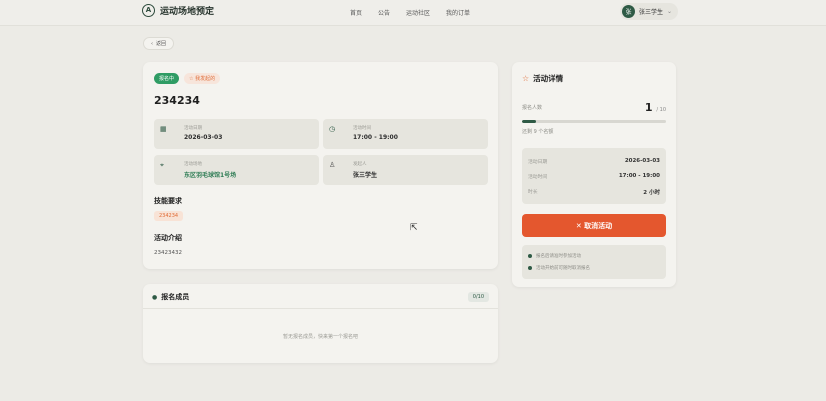 The width and height of the screenshot is (826, 401). Describe the element at coordinates (526, 78) in the screenshot. I see `star-icon: ☆` at that location.